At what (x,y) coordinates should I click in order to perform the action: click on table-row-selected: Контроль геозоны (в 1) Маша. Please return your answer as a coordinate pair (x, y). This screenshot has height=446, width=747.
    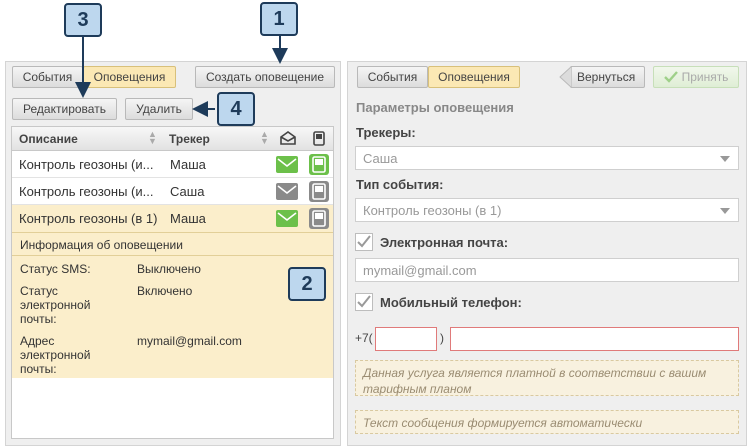
    Looking at the image, I should click on (172, 218).